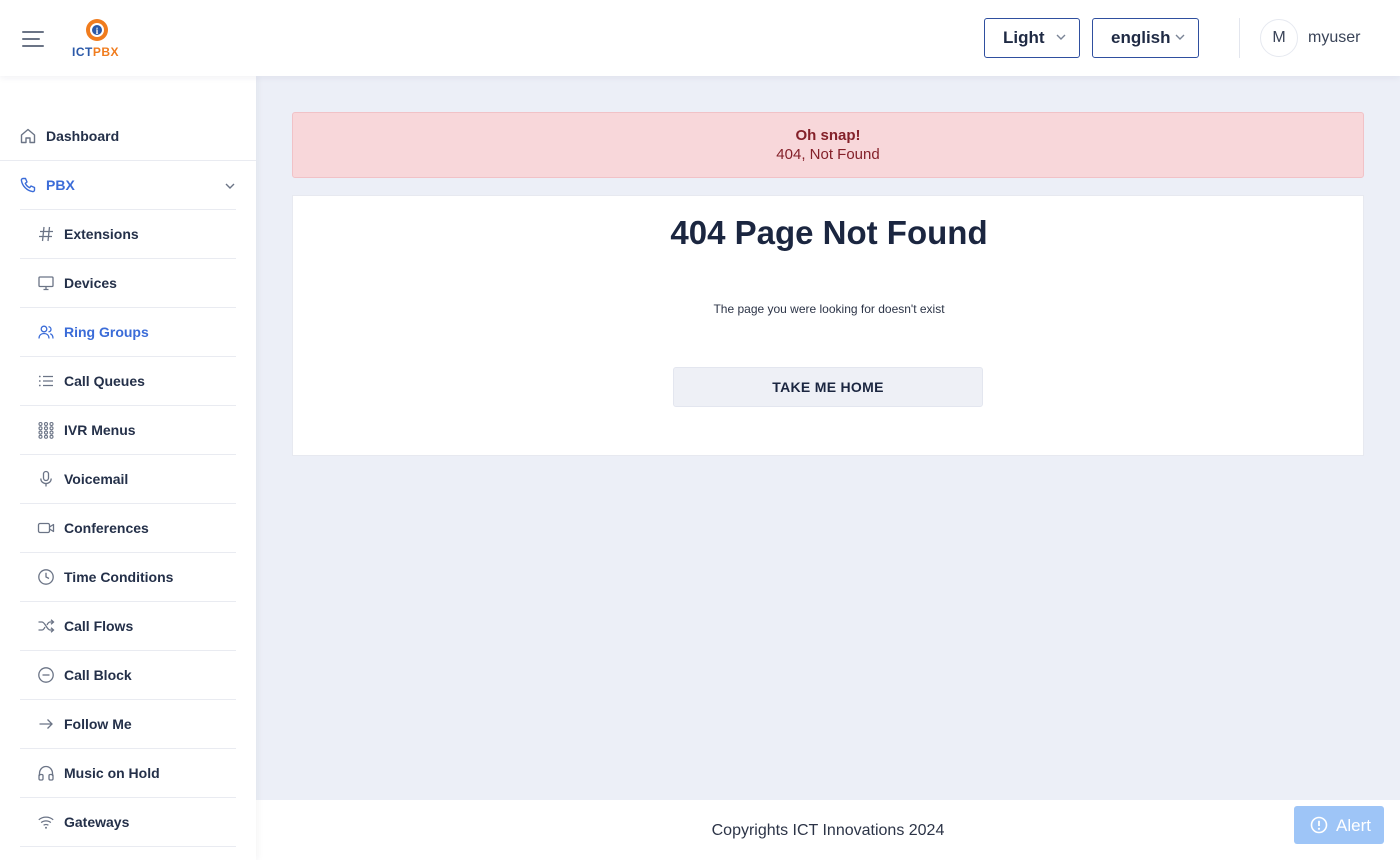  Describe the element at coordinates (46, 381) in the screenshot. I see `list-icon` at that location.